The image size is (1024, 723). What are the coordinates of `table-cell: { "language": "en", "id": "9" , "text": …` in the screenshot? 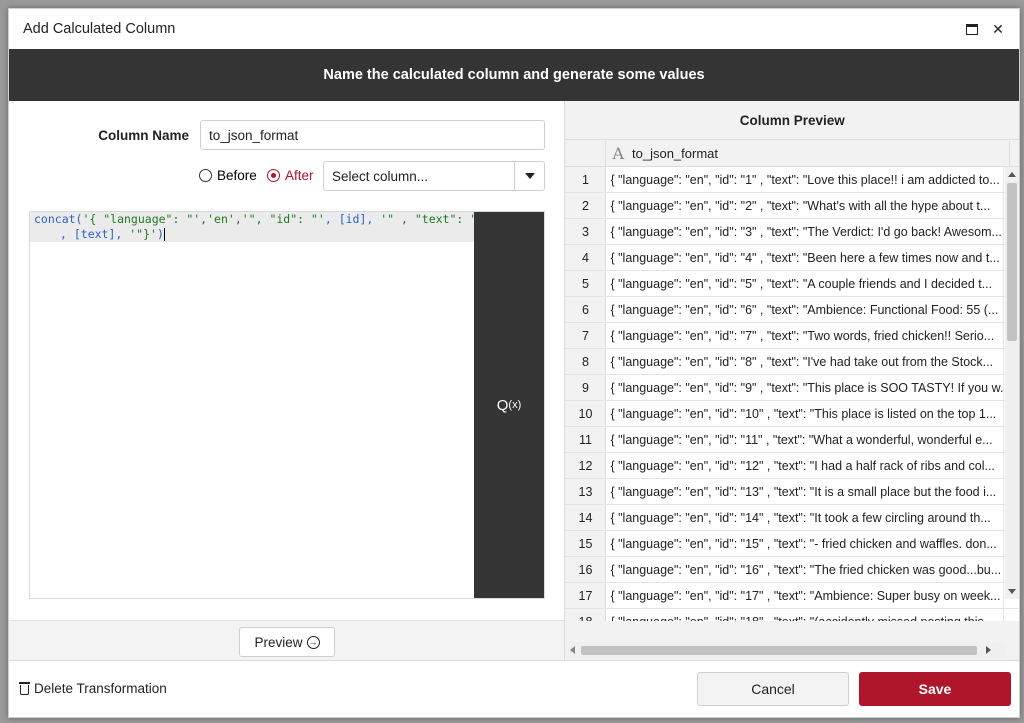 It's located at (805, 387).